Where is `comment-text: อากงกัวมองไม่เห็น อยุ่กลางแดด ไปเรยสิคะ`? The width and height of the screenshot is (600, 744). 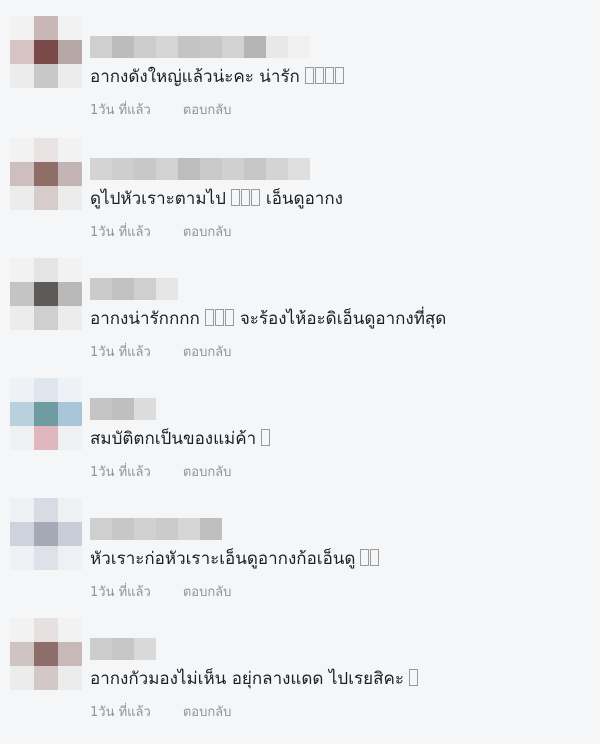 comment-text: อากงกัวมองไม่เห็น อยุ่กลางแดด ไปเรยสิคะ is located at coordinates (254, 679).